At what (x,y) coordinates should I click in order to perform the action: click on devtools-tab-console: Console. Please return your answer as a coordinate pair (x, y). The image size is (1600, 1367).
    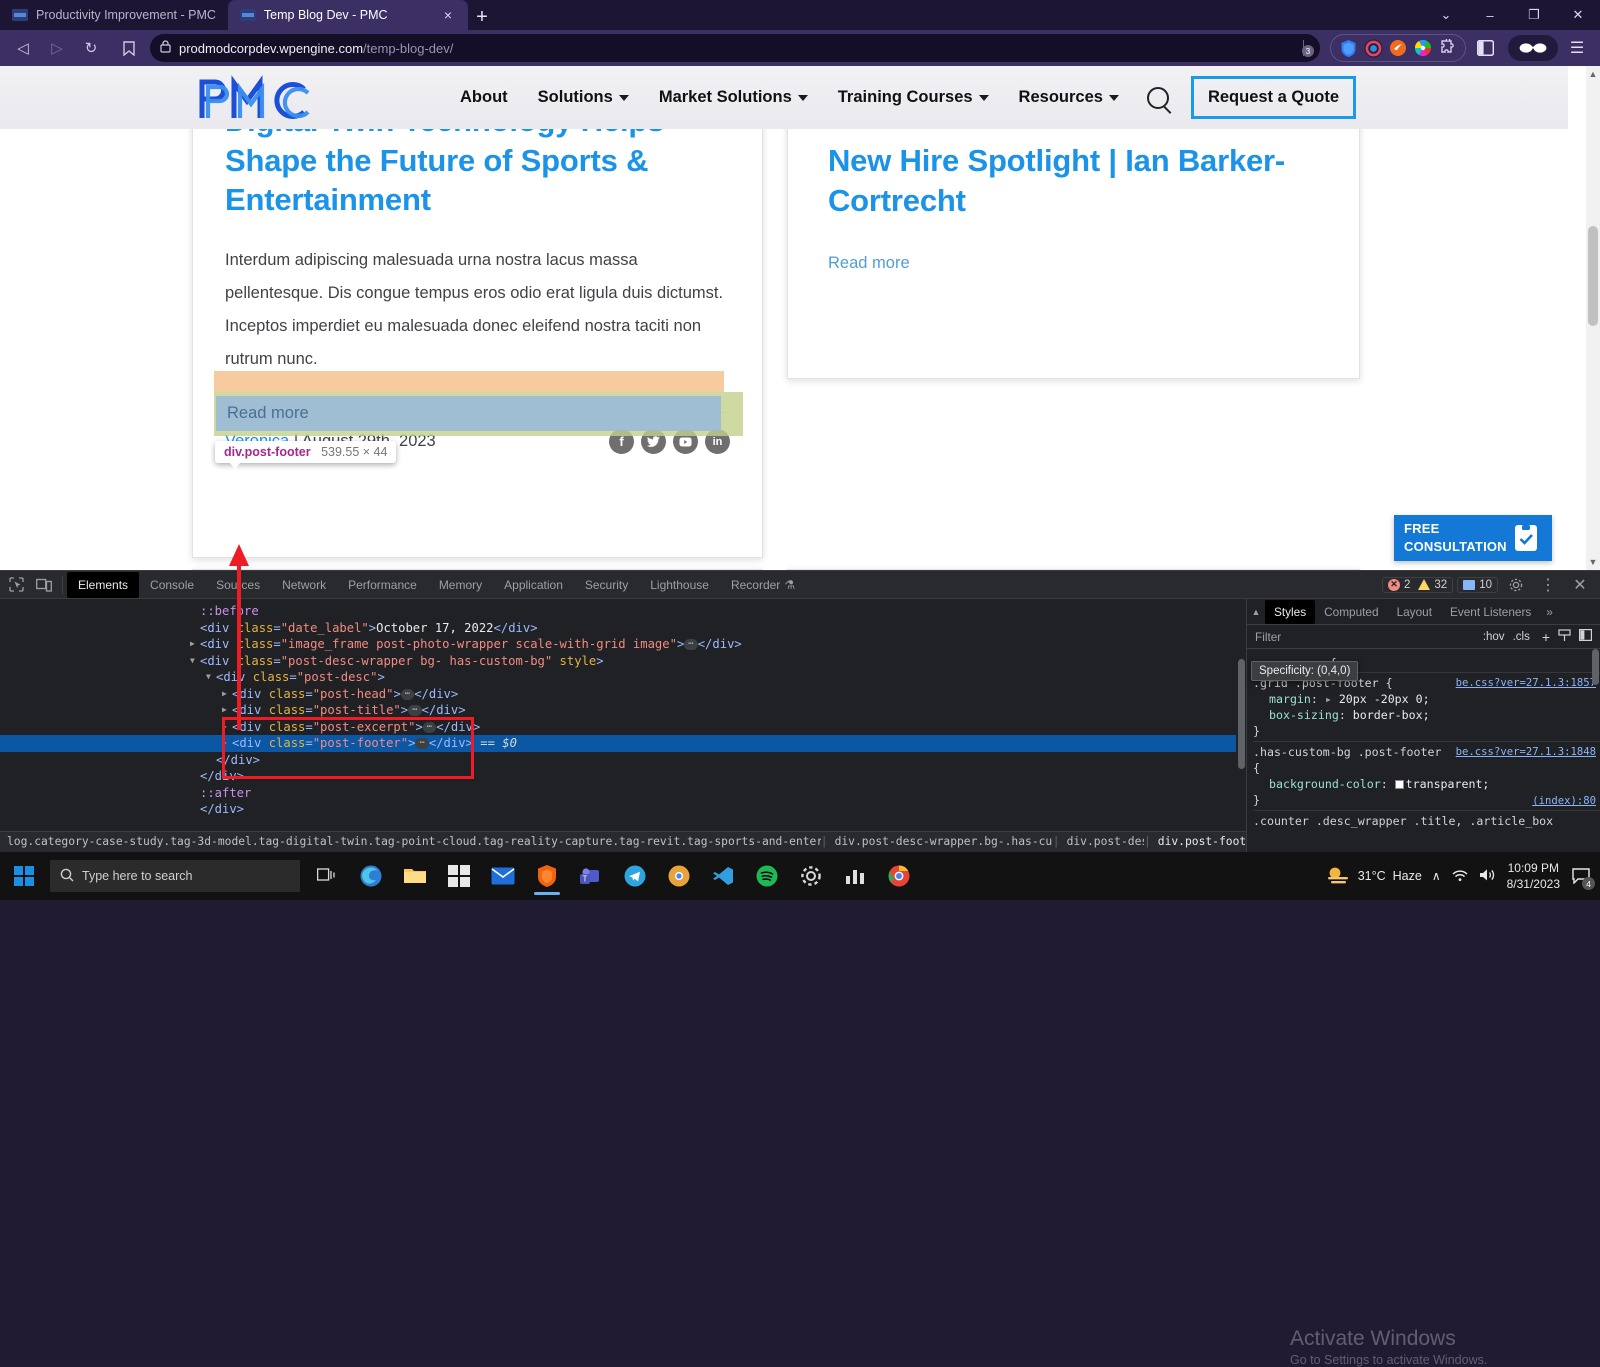
    Looking at the image, I should click on (172, 585).